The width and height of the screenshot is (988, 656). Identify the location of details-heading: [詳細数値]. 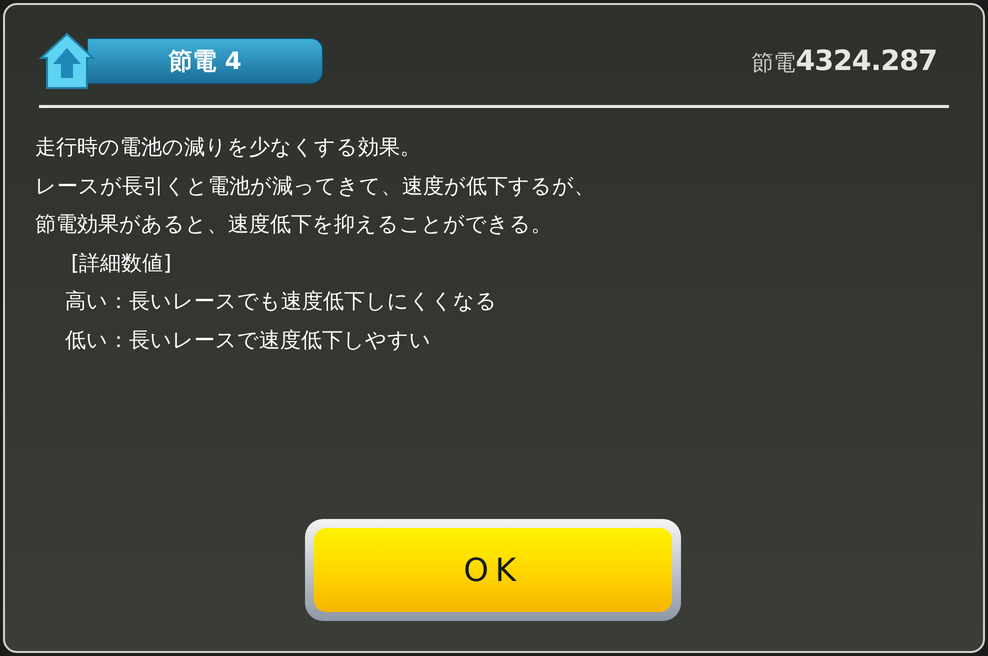
(121, 263).